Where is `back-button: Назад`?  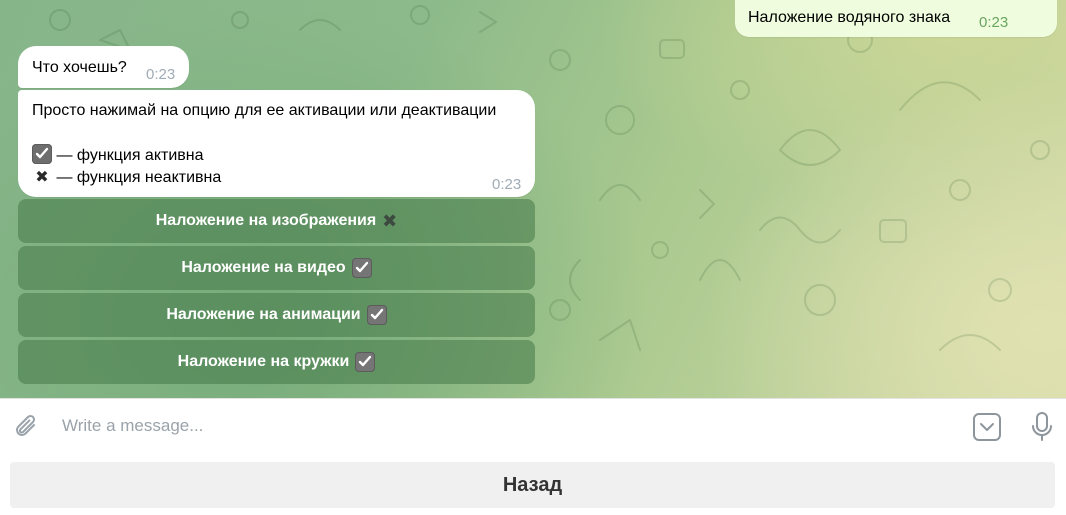 back-button: Назад is located at coordinates (532, 485).